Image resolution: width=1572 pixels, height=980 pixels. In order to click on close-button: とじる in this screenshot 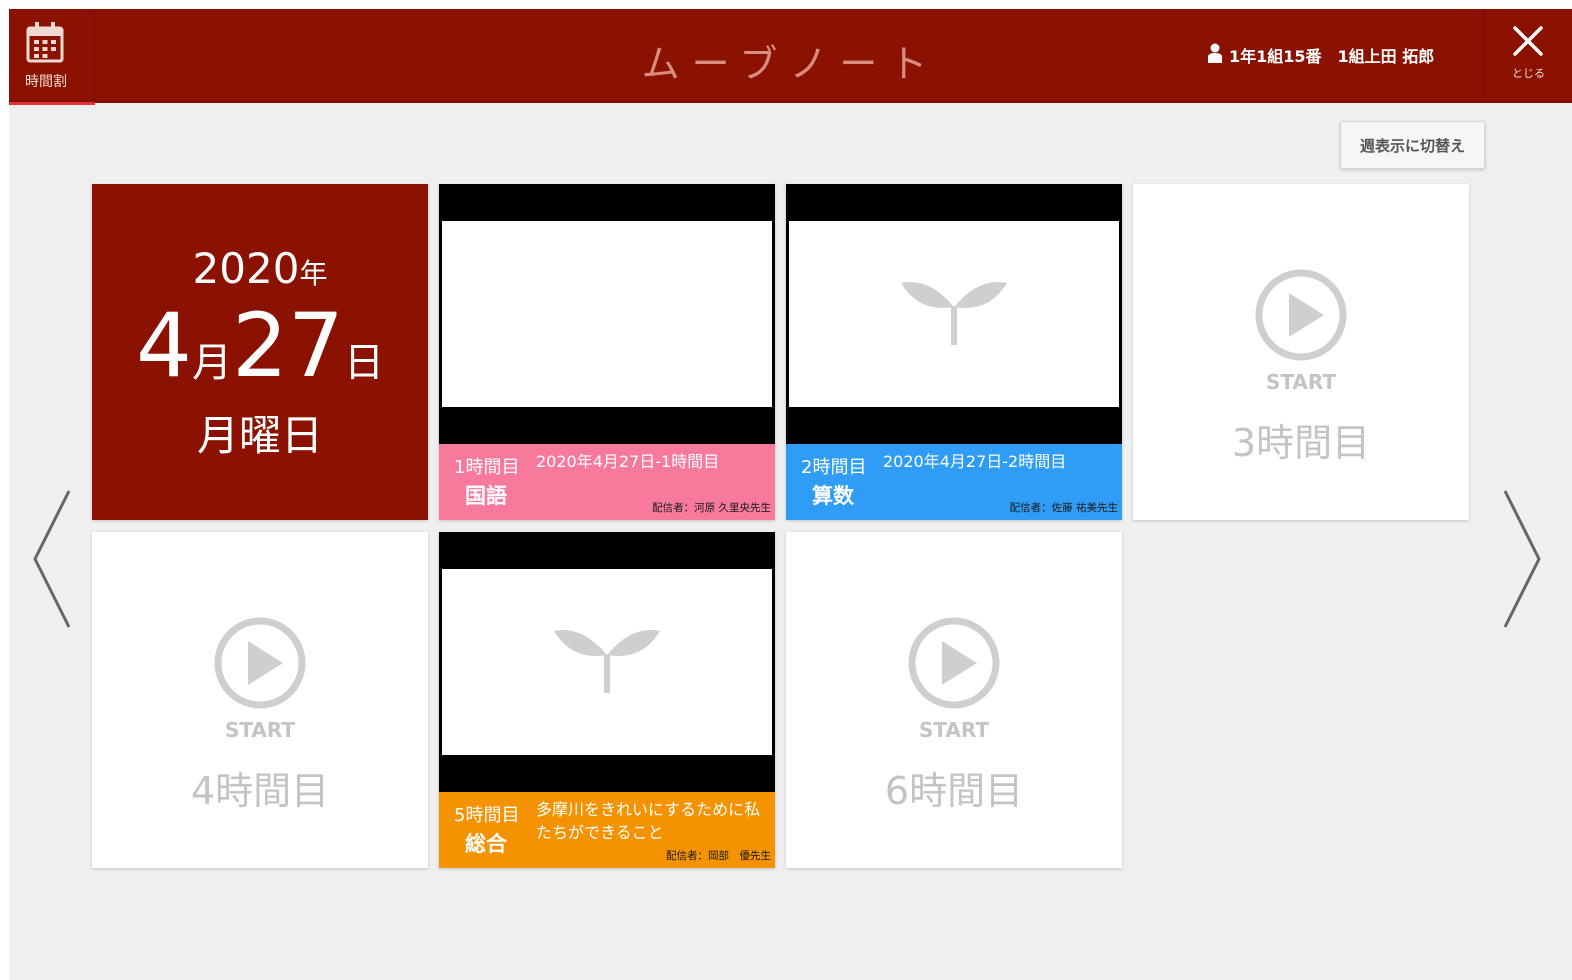, I will do `click(1527, 56)`.